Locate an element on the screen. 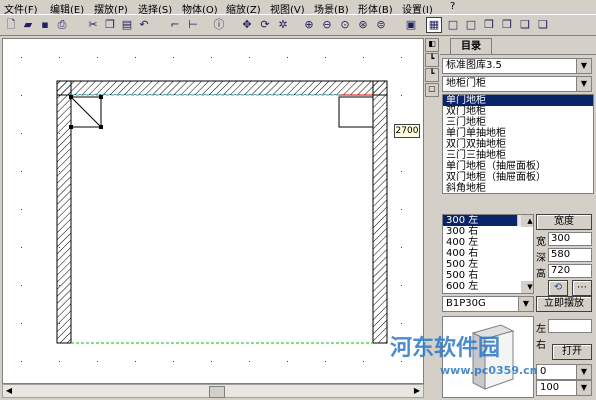 This screenshot has height=400, width=596. list-item: 单门单抽地柜 is located at coordinates (518, 133).